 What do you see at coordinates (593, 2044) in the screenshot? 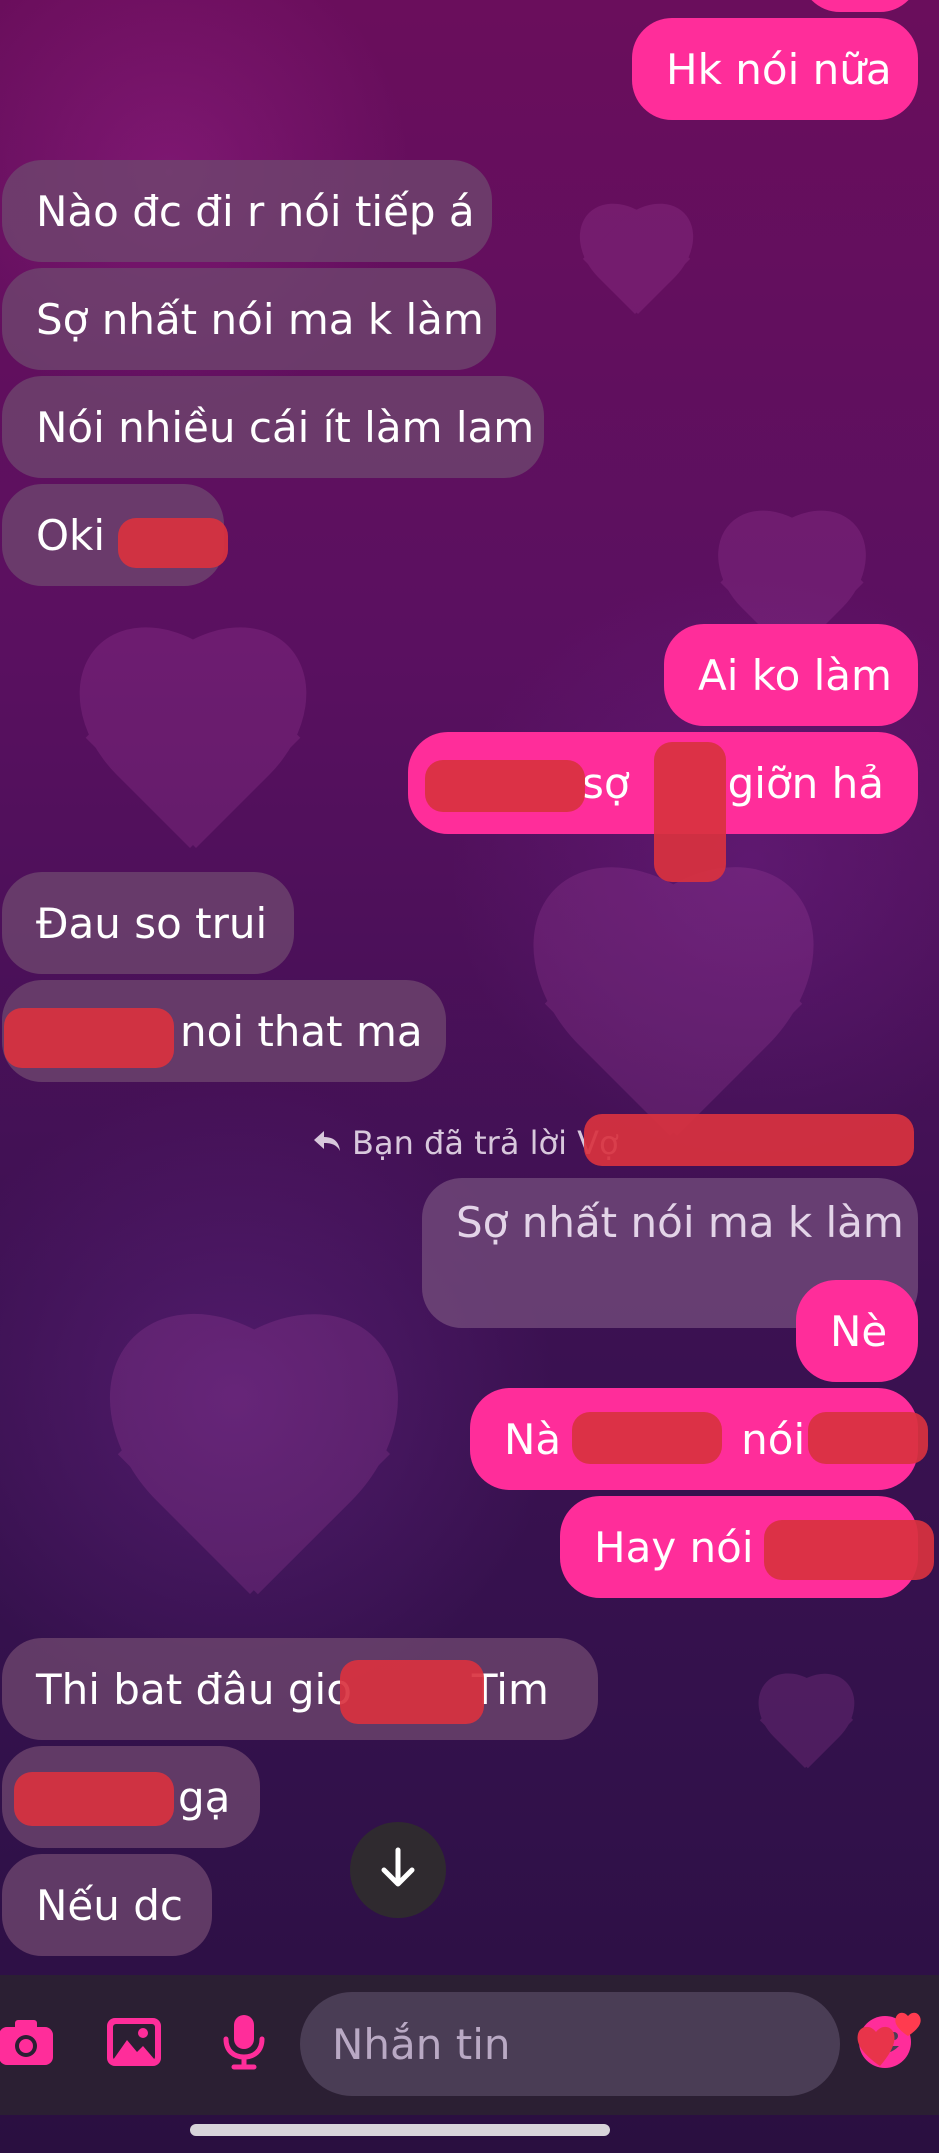
I see `message-input` at bounding box center [593, 2044].